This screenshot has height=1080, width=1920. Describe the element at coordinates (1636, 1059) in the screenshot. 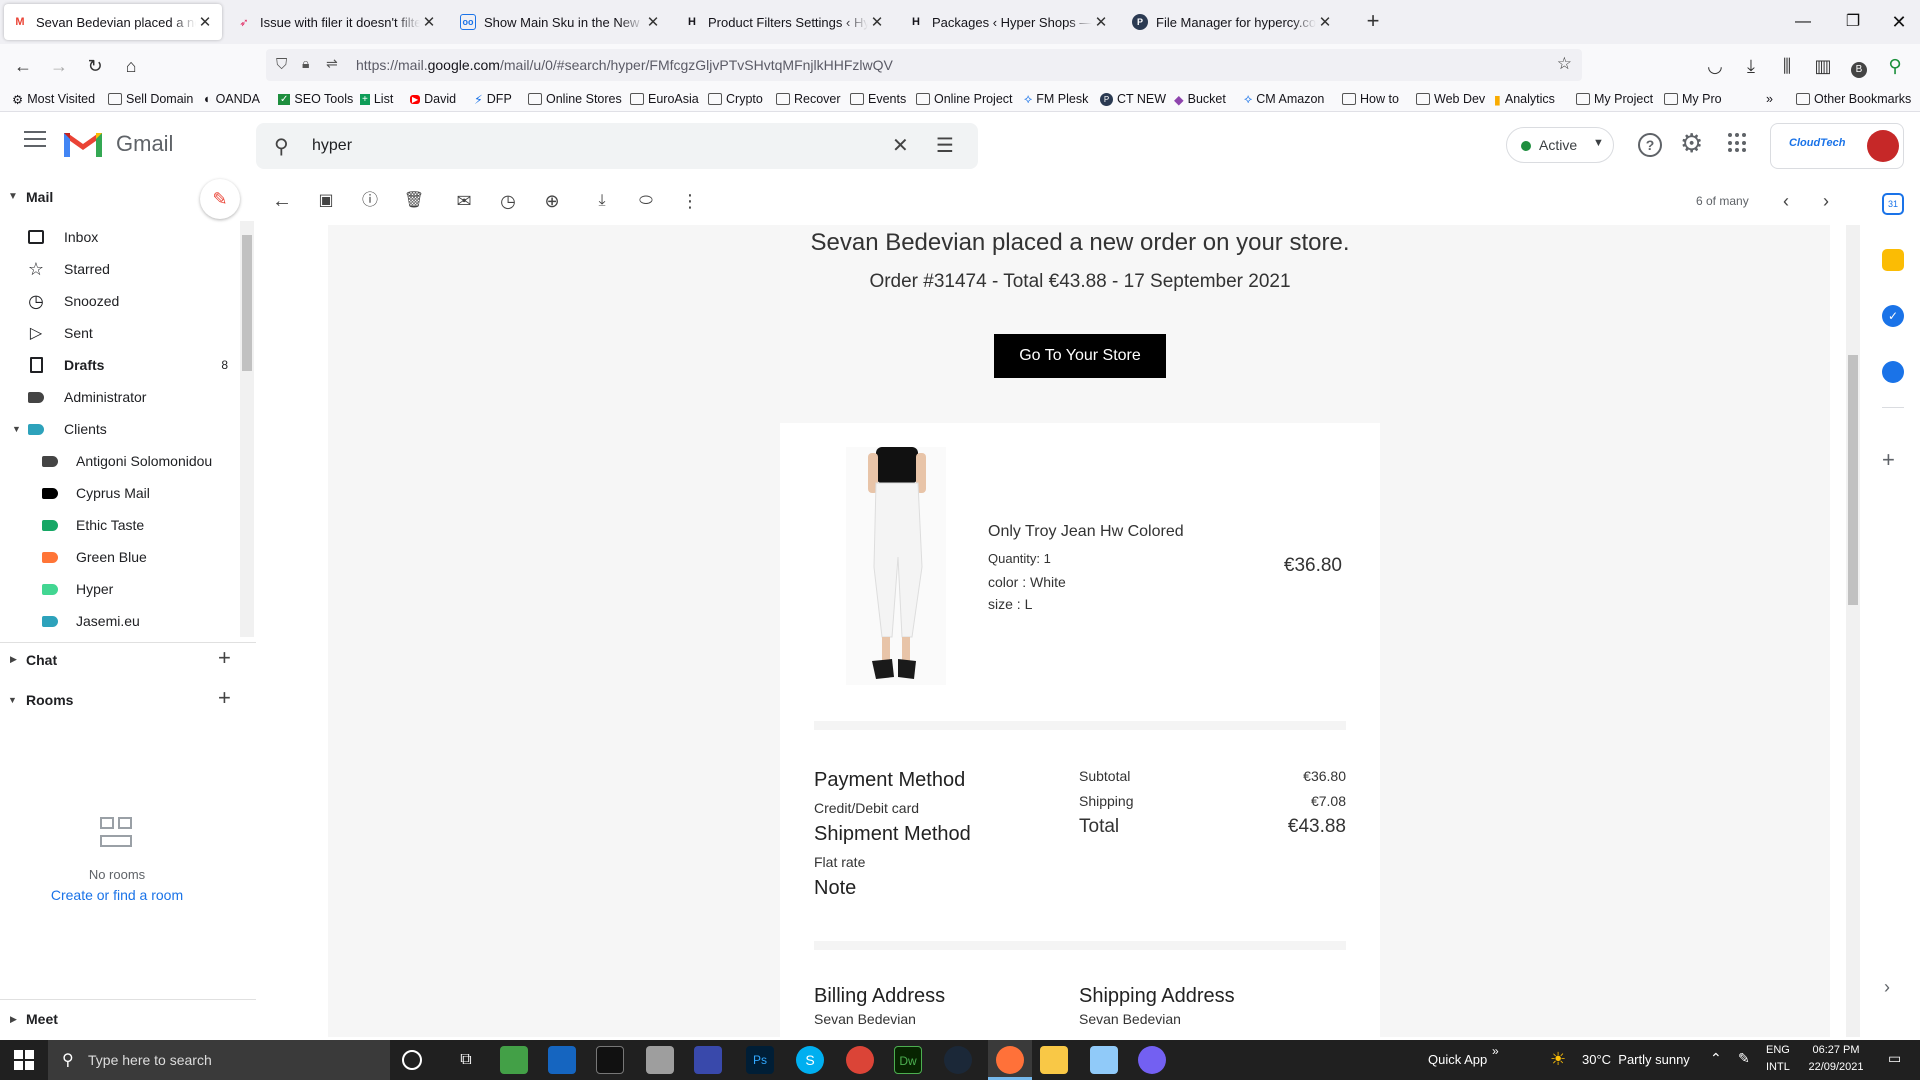

I see `weather-text: 30°C Partly sunny` at that location.